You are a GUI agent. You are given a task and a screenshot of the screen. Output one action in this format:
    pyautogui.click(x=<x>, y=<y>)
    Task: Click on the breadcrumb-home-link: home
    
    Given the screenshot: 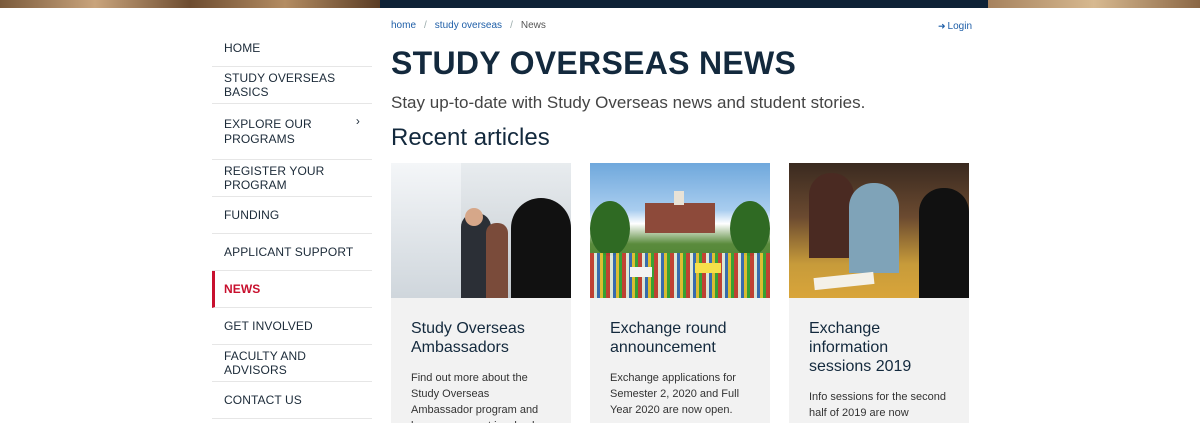 What is the action you would take?
    pyautogui.click(x=403, y=25)
    